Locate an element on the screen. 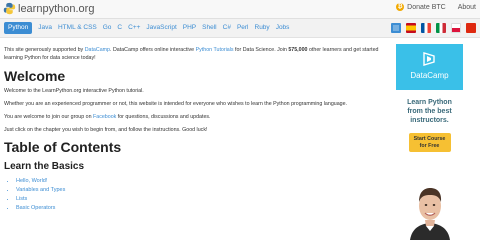 The height and width of the screenshot is (240, 480). toc-item: Lists is located at coordinates (200, 199).